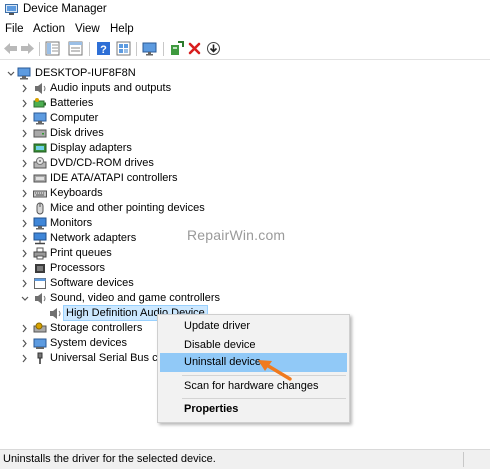 The height and width of the screenshot is (469, 490). What do you see at coordinates (264, 398) in the screenshot?
I see `context-menu-separator` at bounding box center [264, 398].